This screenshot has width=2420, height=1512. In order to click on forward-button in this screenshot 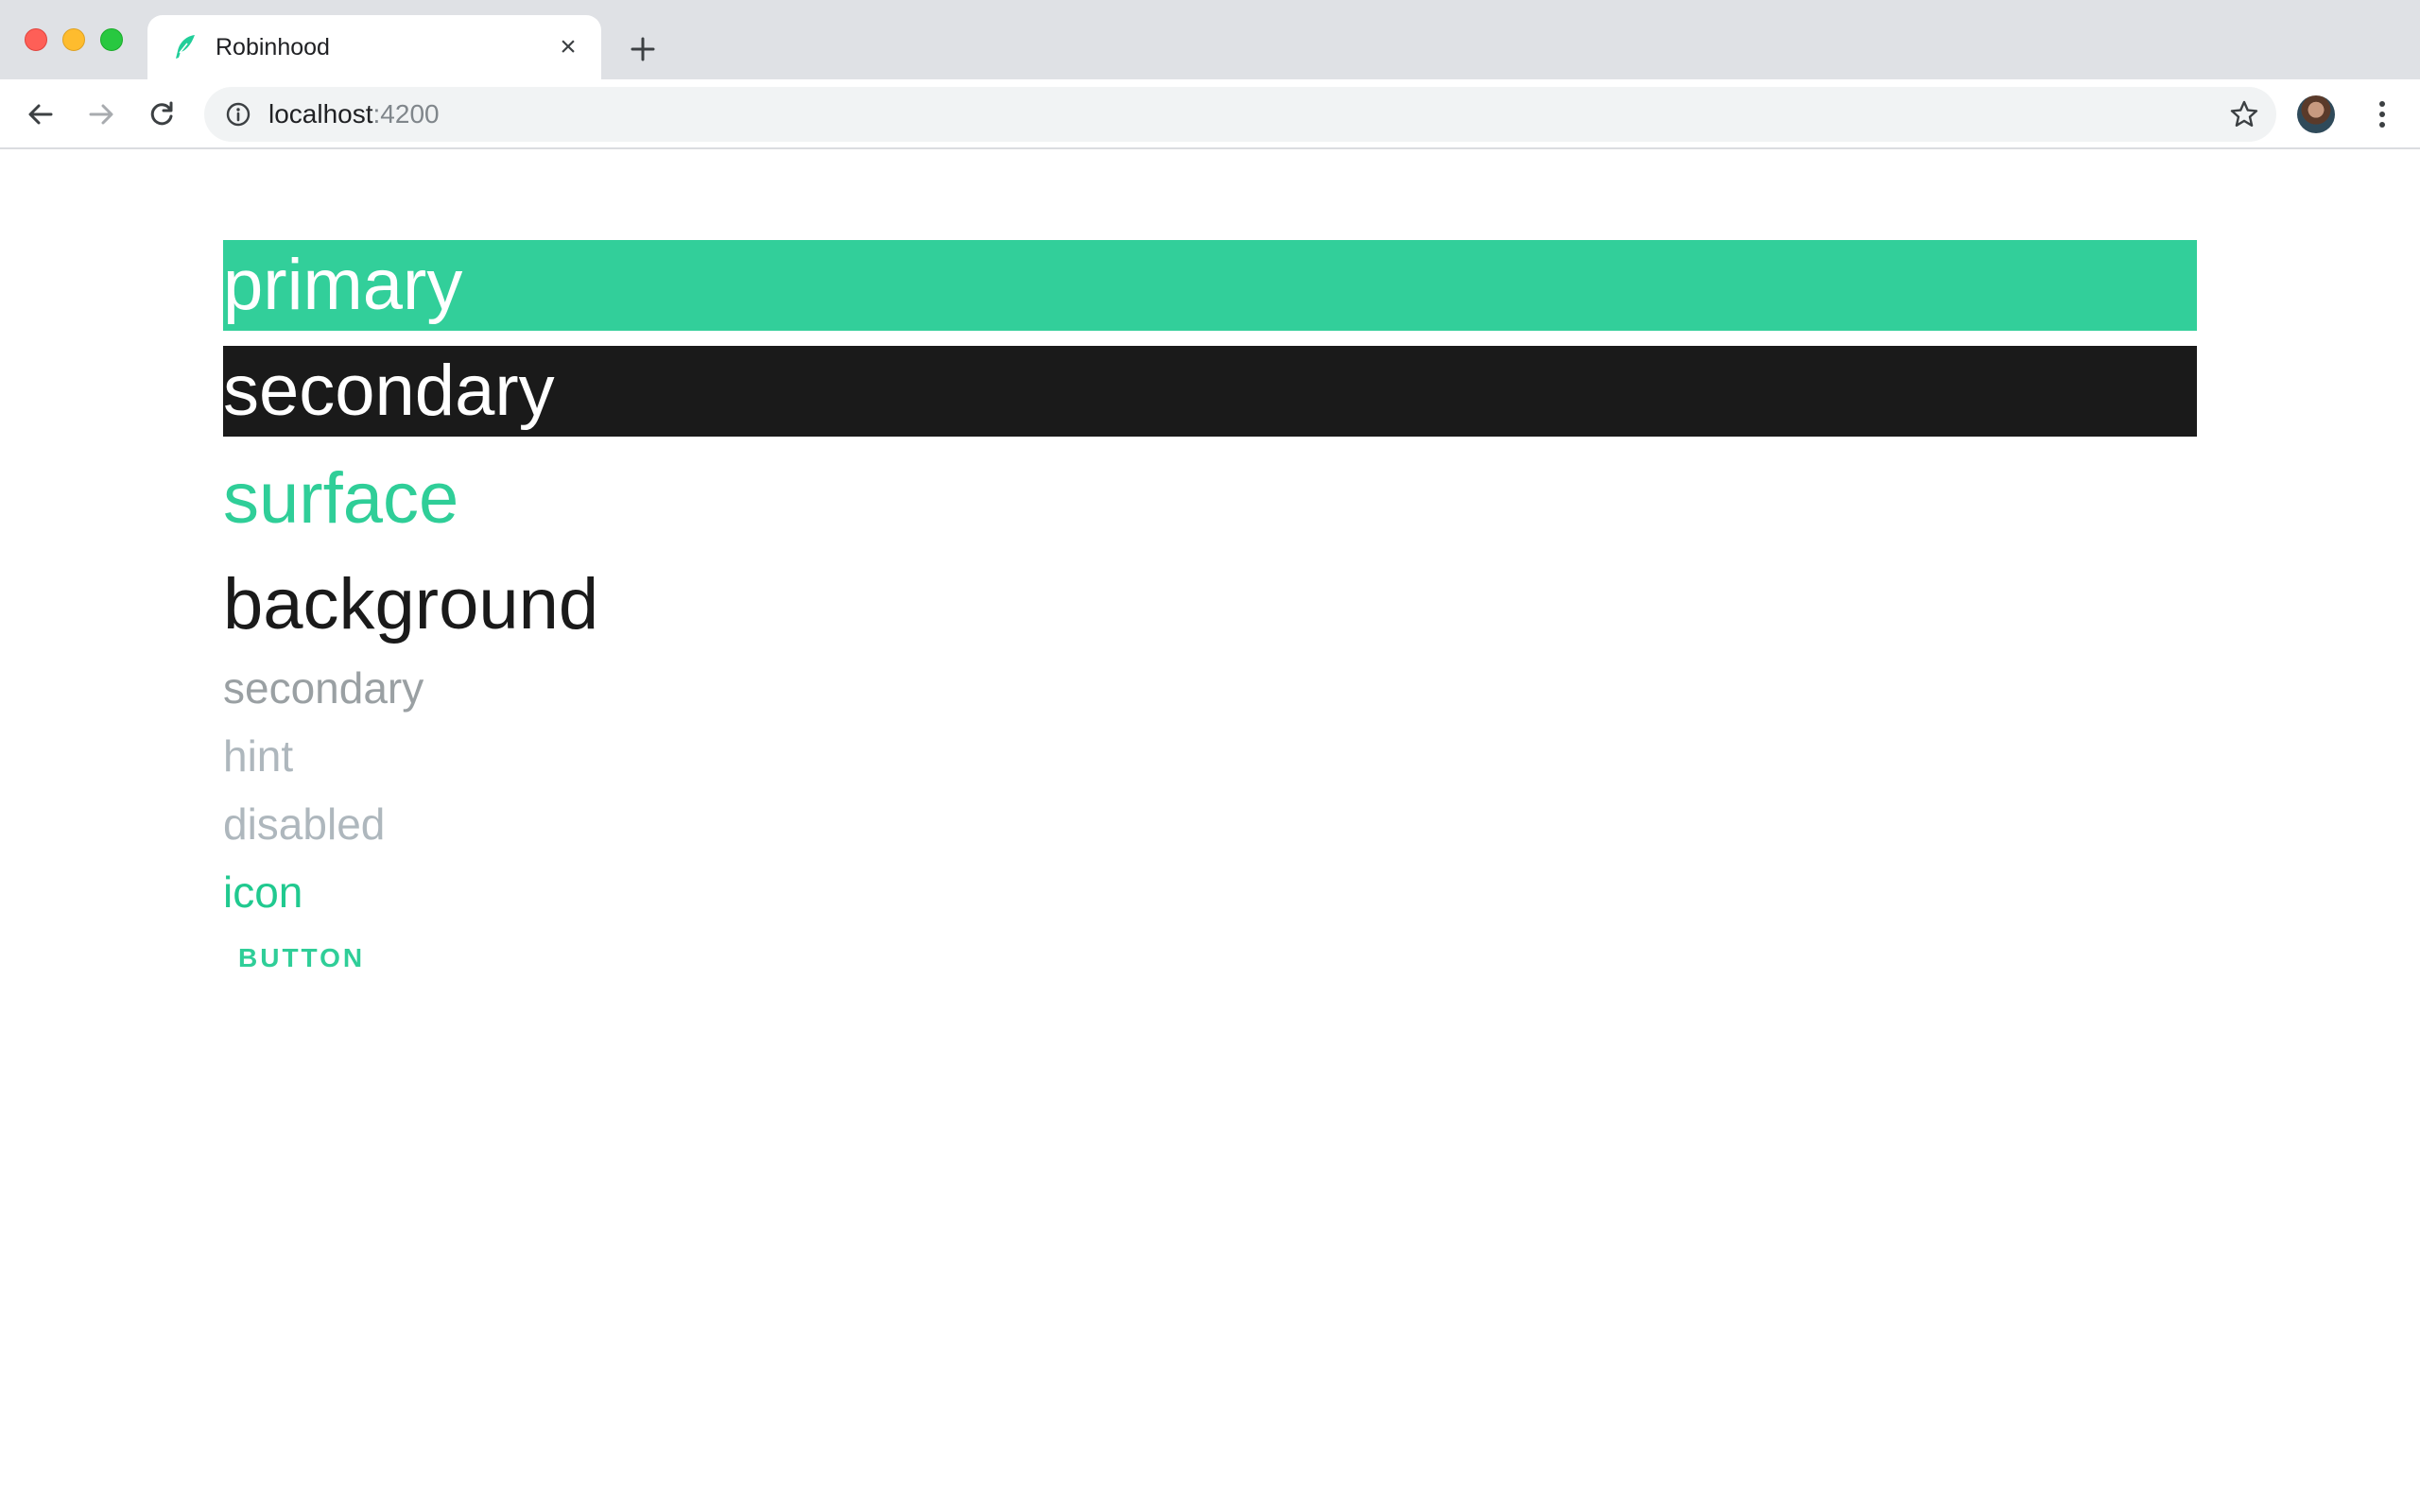, I will do `click(101, 114)`.